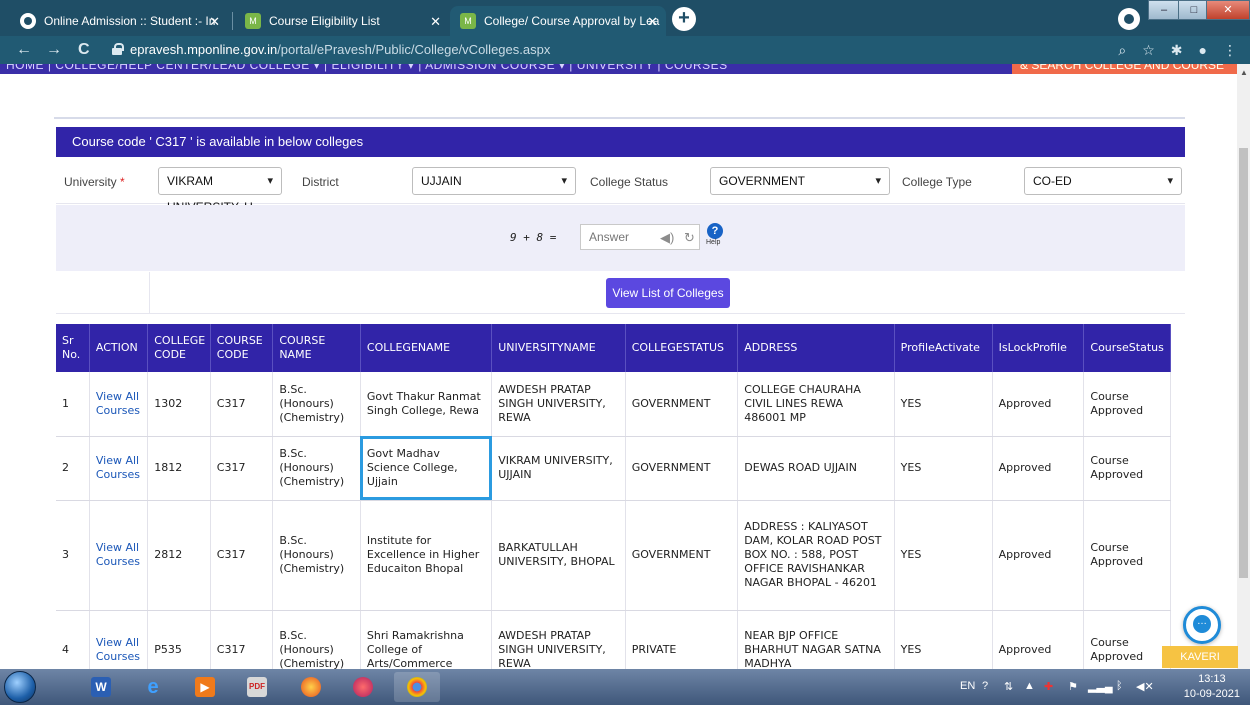 The width and height of the screenshot is (1250, 705). Describe the element at coordinates (1103, 181) in the screenshot. I see `college-type-select: CO-ED ▾` at that location.